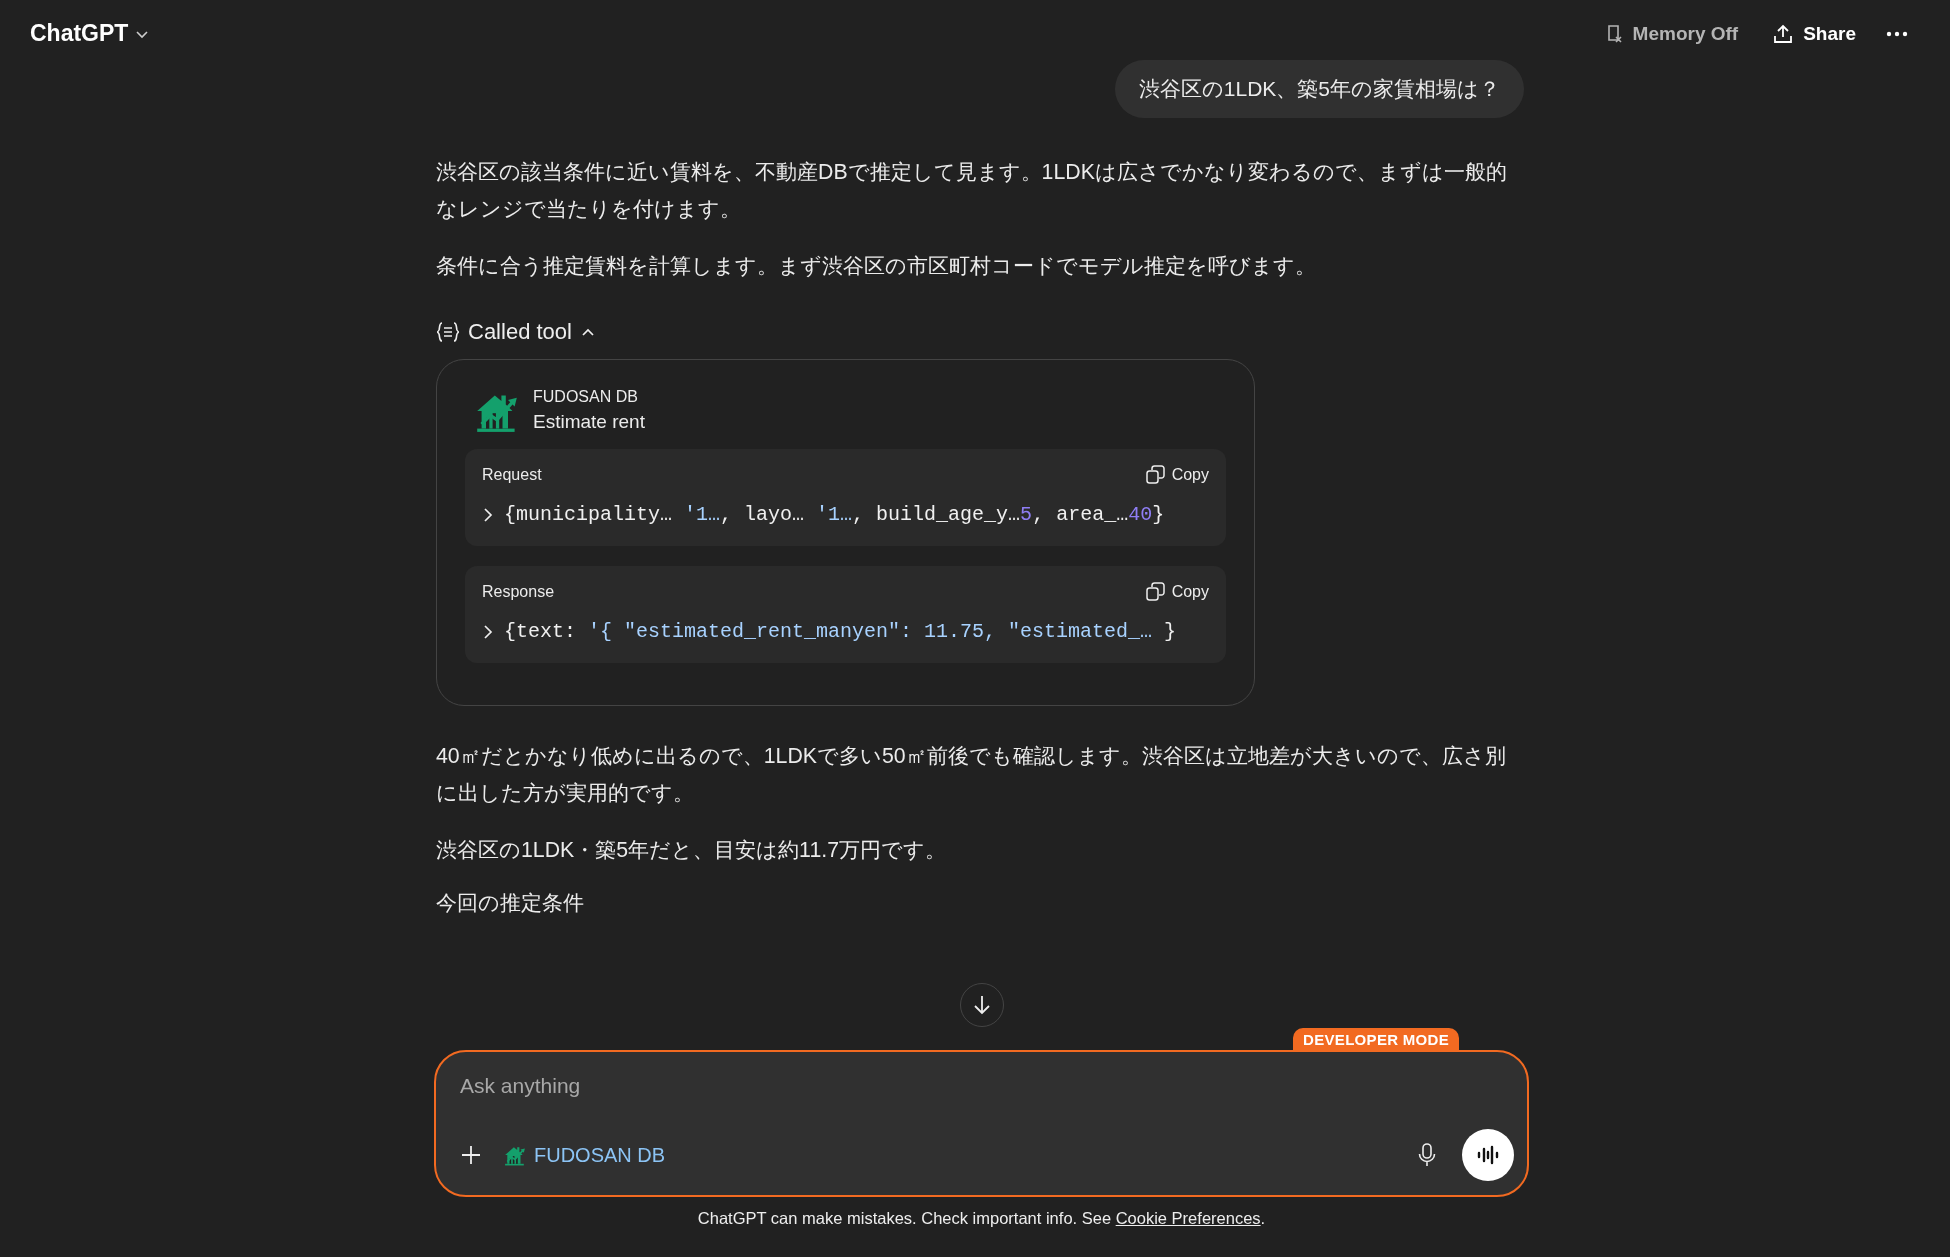 The width and height of the screenshot is (1950, 1257). I want to click on waveform-icon, so click(1488, 1155).